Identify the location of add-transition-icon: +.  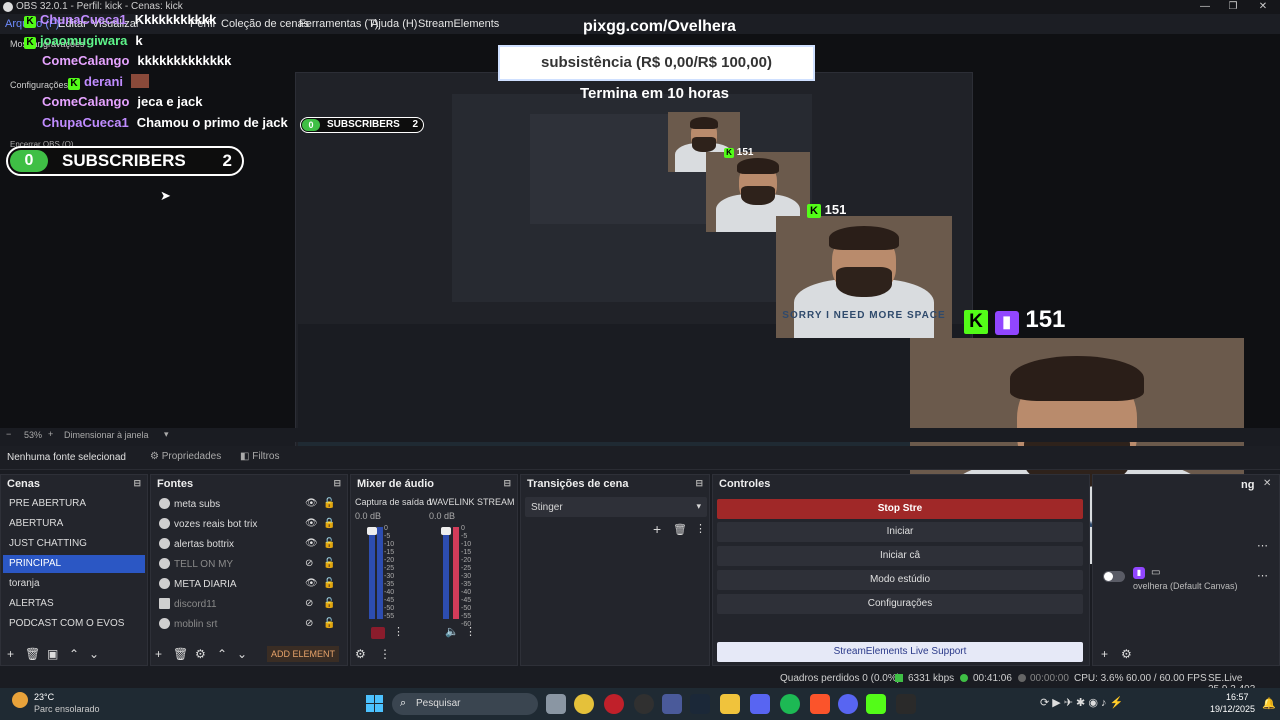
(657, 529).